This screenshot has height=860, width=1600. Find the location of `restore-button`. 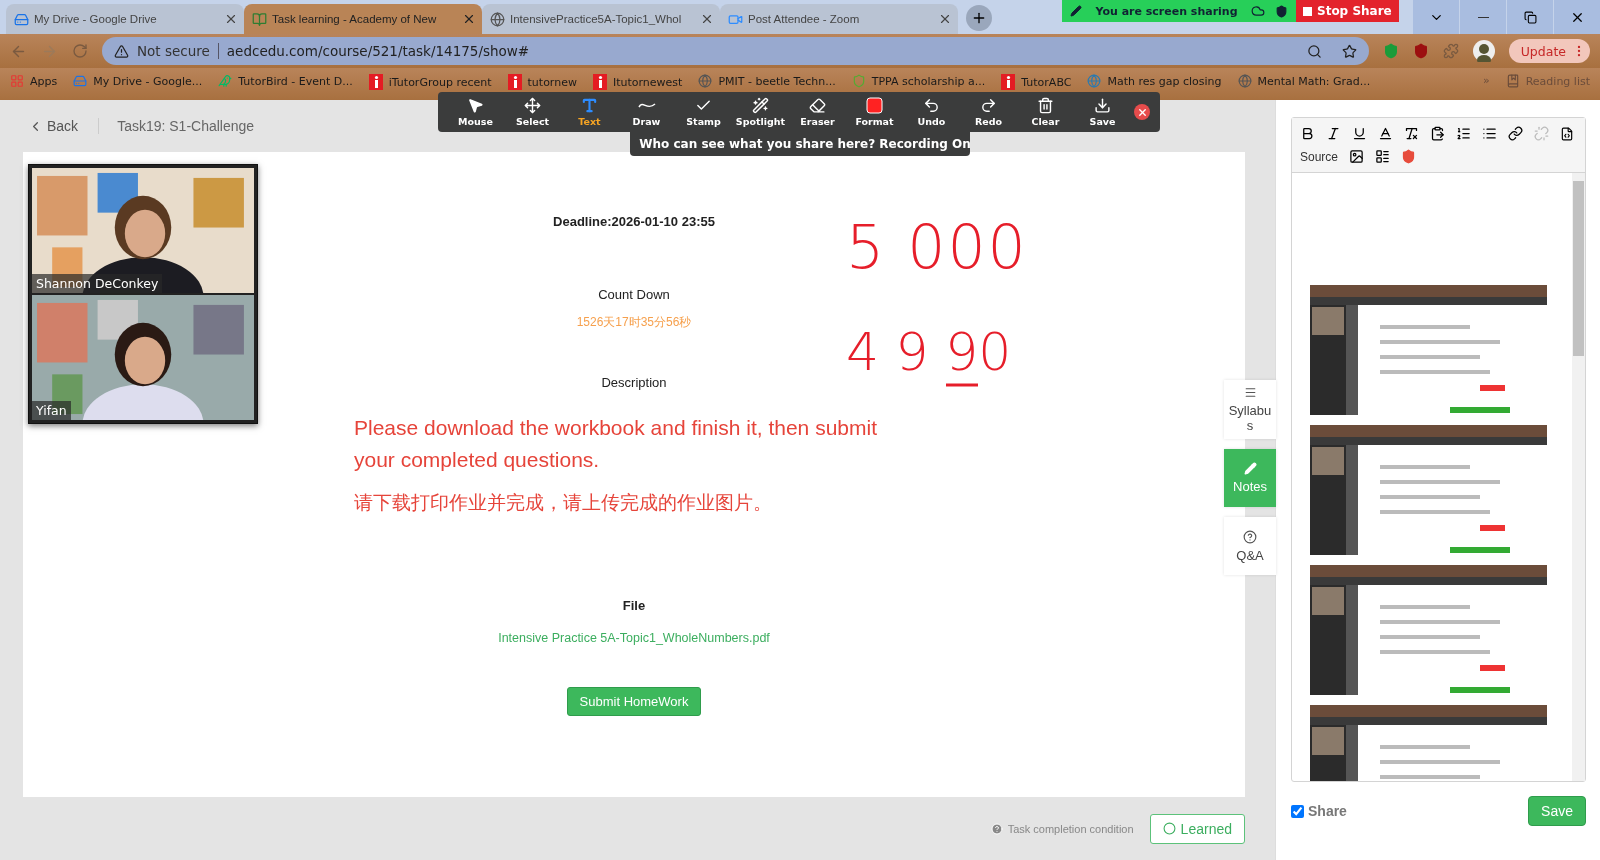

restore-button is located at coordinates (1530, 17).